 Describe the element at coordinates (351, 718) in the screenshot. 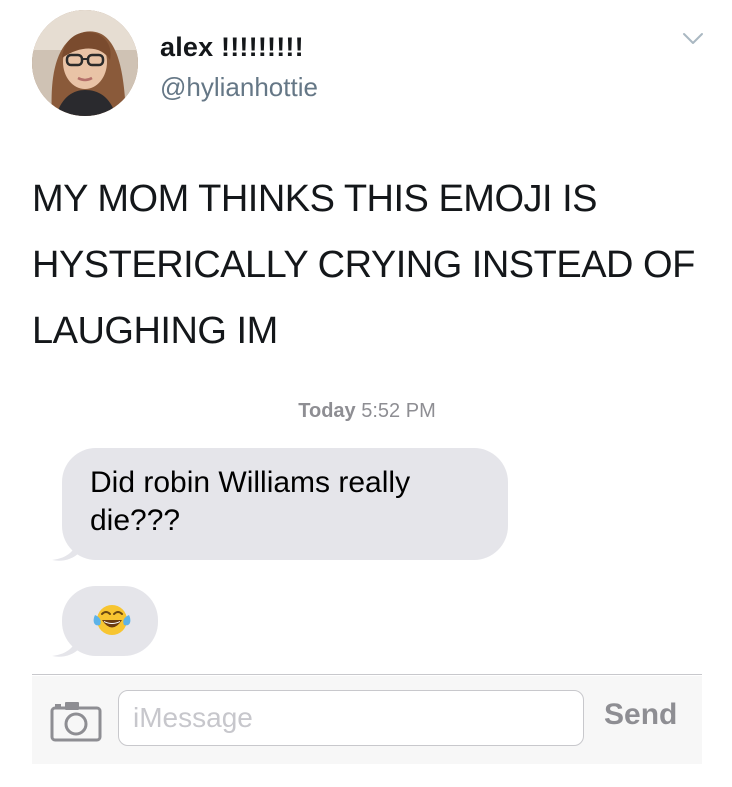

I see `imessage-input: iMessage` at that location.